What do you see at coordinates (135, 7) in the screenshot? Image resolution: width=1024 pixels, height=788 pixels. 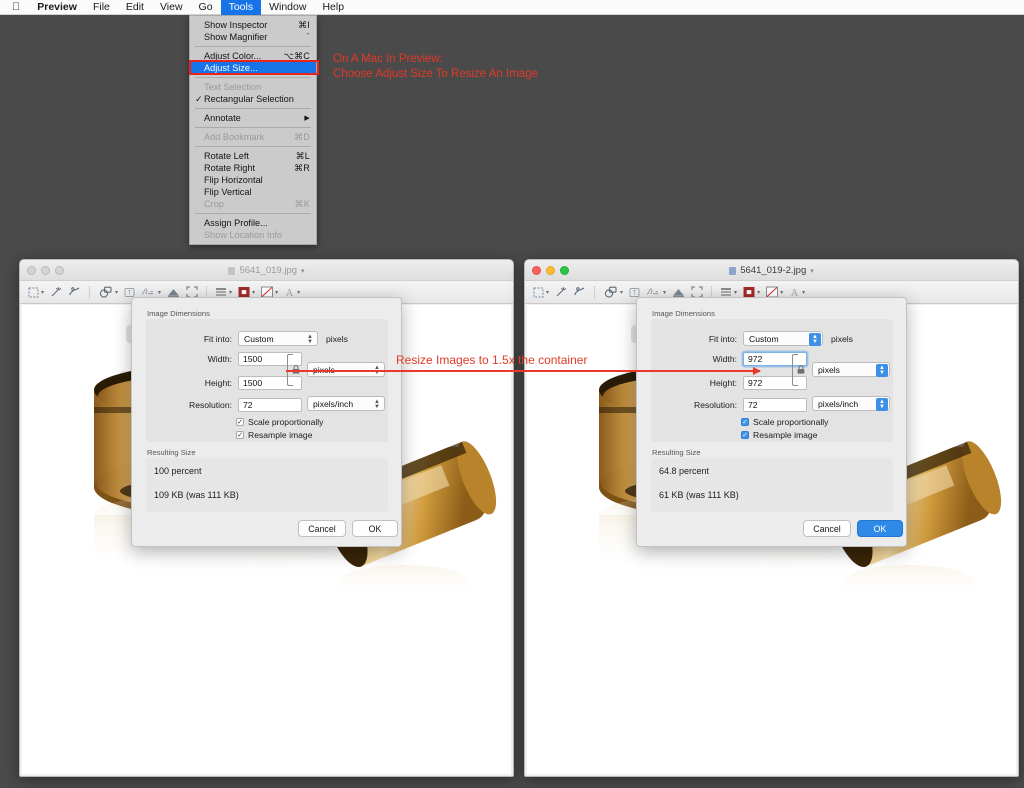 I see `menu-item-edit: Edit` at bounding box center [135, 7].